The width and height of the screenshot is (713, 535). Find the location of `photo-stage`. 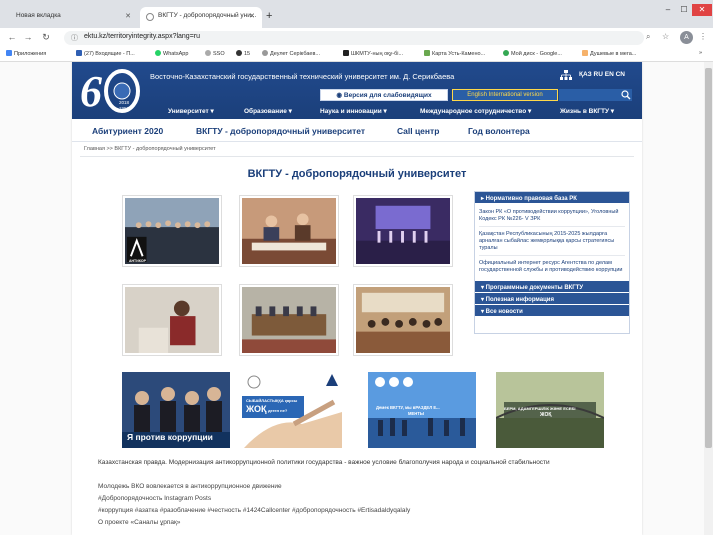

photo-stage is located at coordinates (403, 231).